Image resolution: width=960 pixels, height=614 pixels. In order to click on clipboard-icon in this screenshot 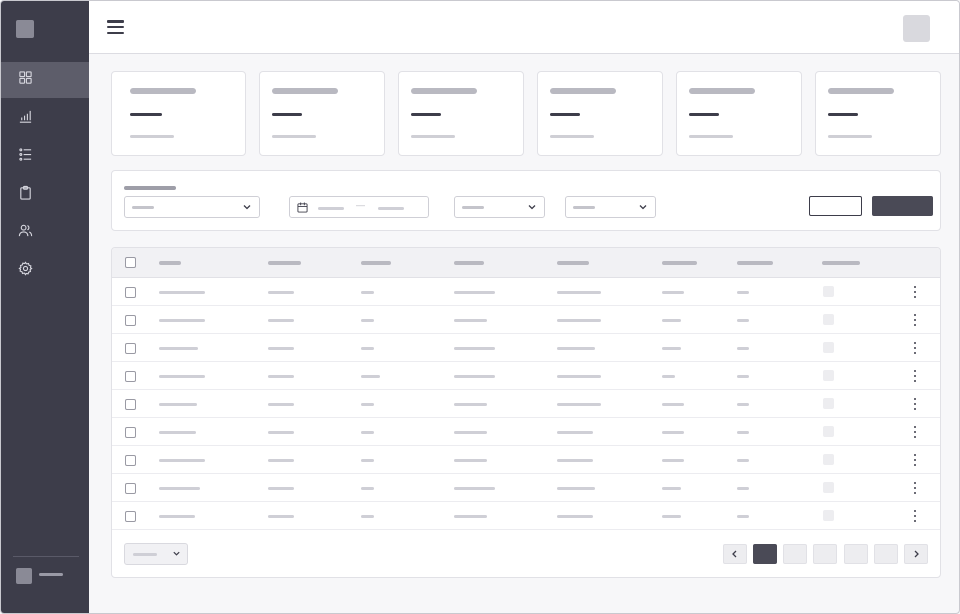, I will do `click(25, 195)`.